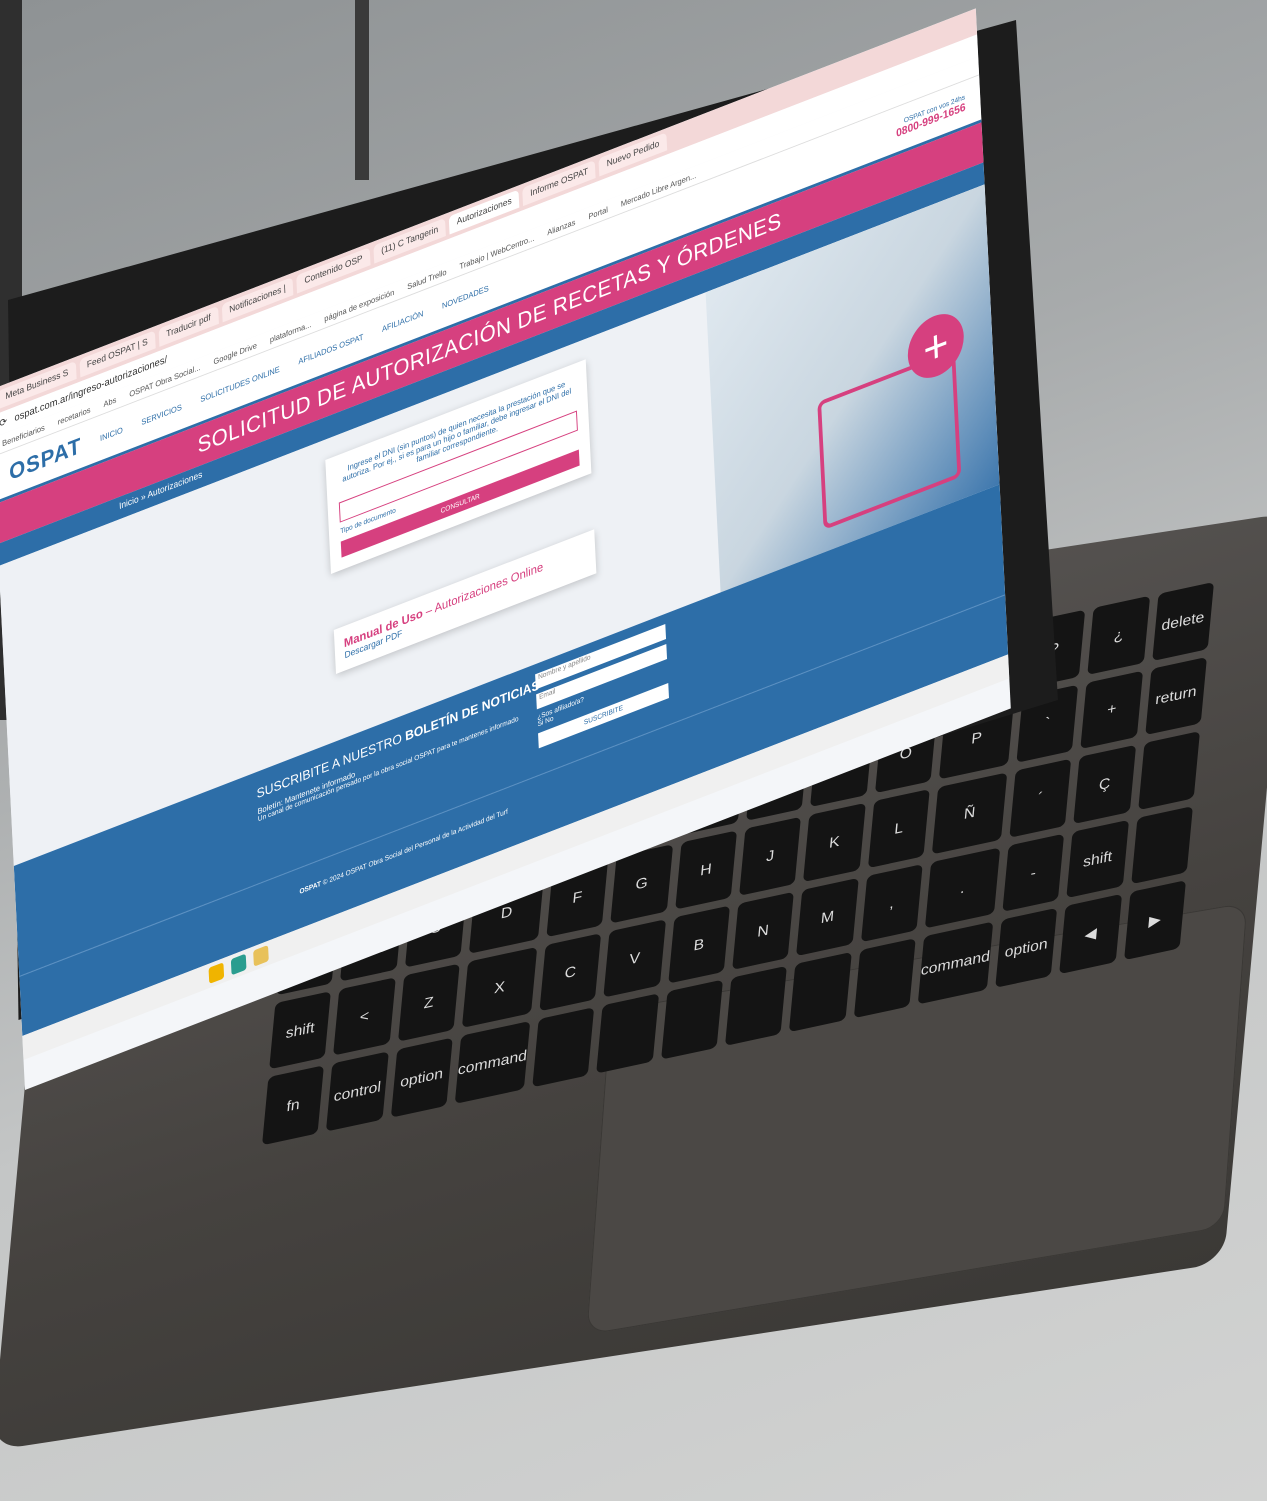 The image size is (1267, 1501). Describe the element at coordinates (261, 955) in the screenshot. I see `folder-icon` at that location.